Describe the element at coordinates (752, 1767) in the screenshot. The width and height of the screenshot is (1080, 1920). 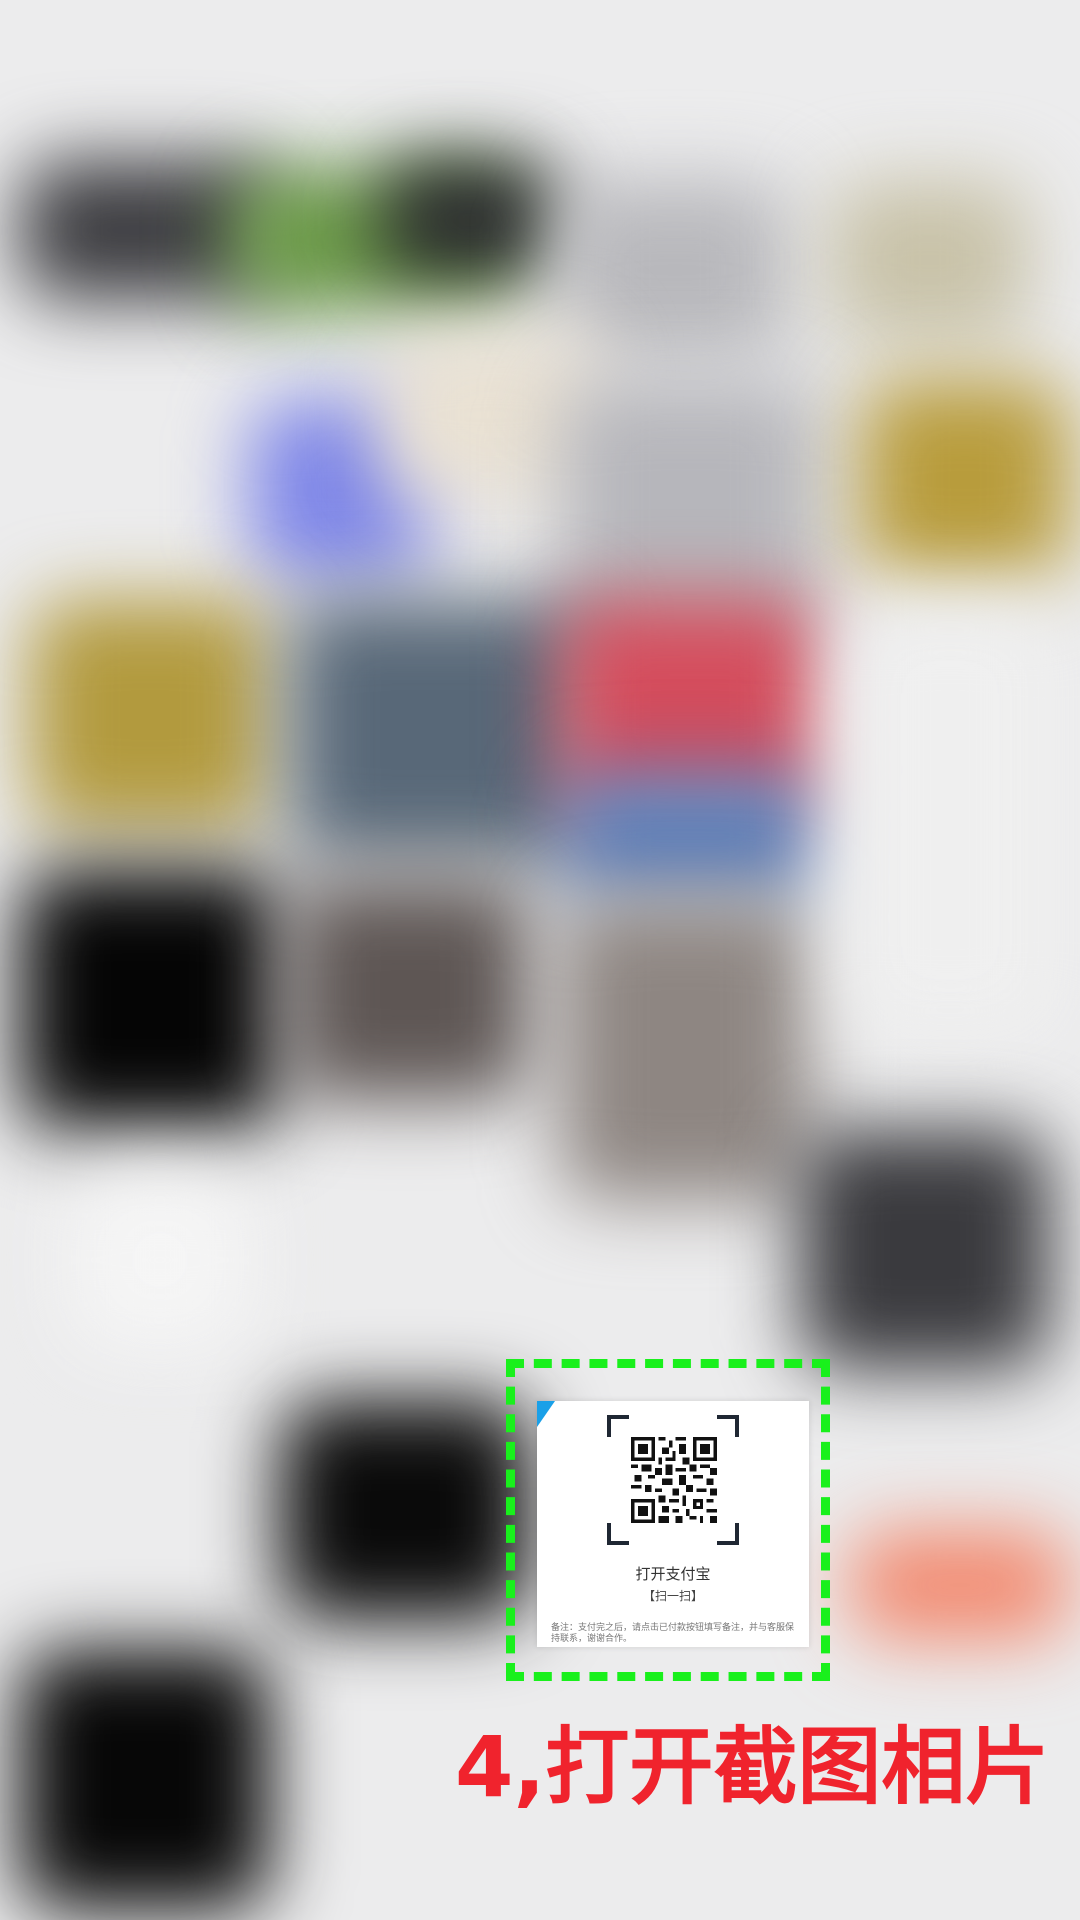
I see `step-instruction-caption: 4,打开截图相片` at that location.